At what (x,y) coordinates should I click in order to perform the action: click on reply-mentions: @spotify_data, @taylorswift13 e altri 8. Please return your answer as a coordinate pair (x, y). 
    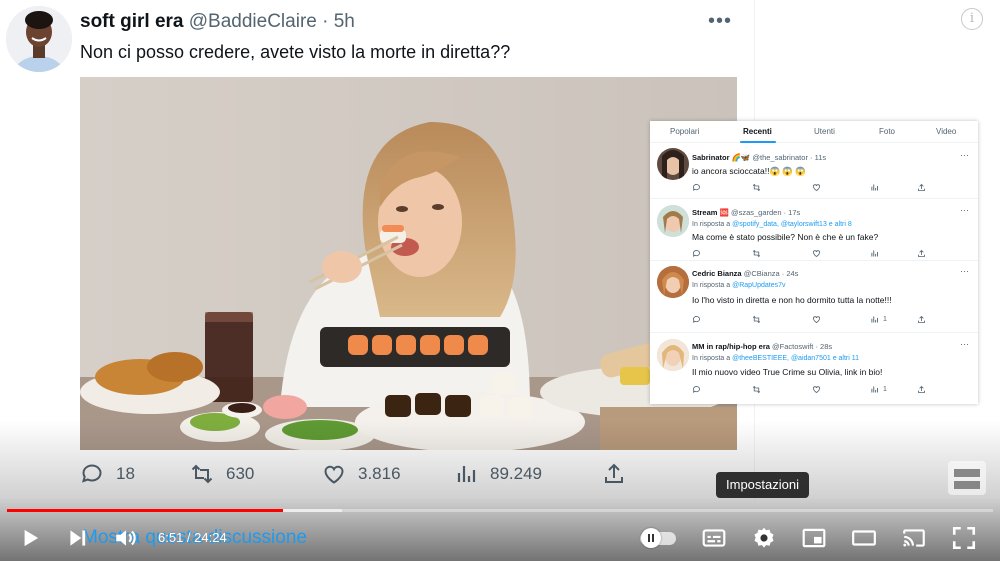
    Looking at the image, I should click on (792, 224).